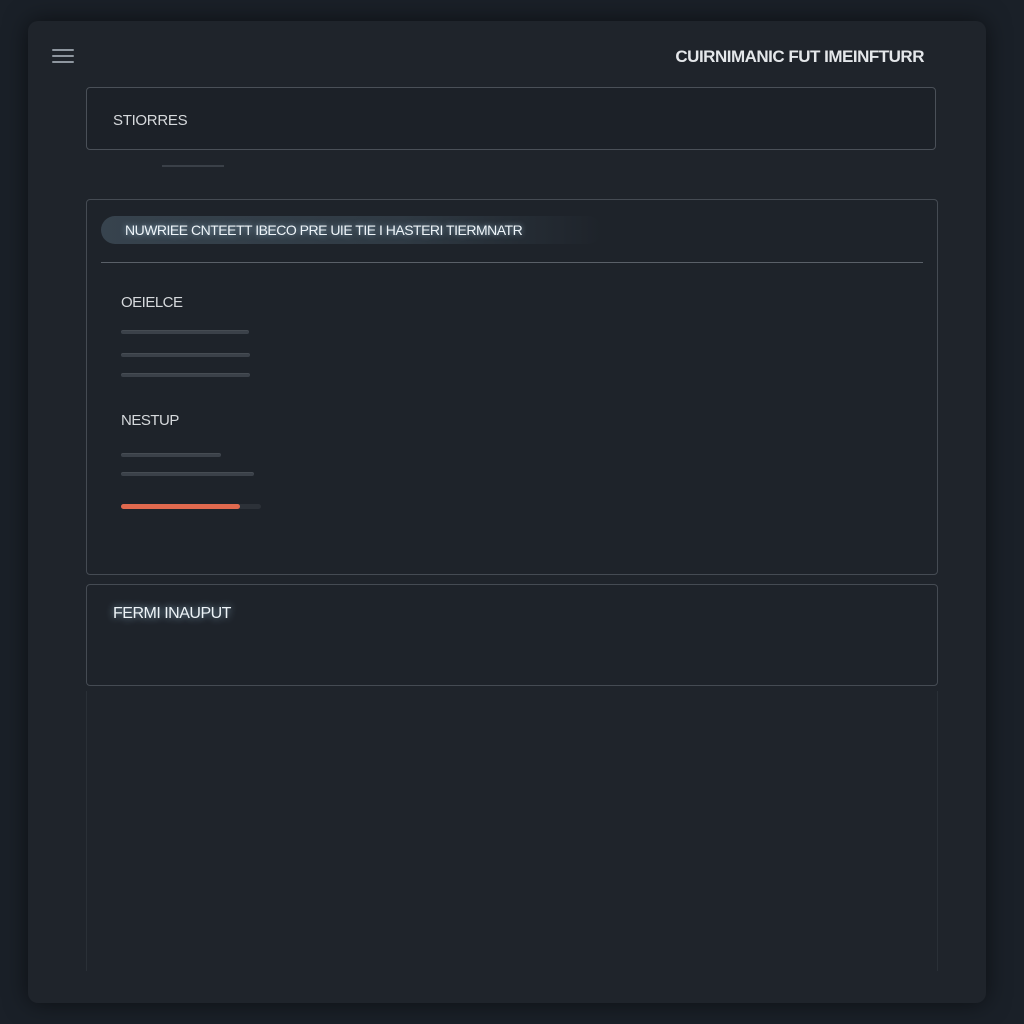  What do you see at coordinates (512, 262) in the screenshot?
I see `panel-divider` at bounding box center [512, 262].